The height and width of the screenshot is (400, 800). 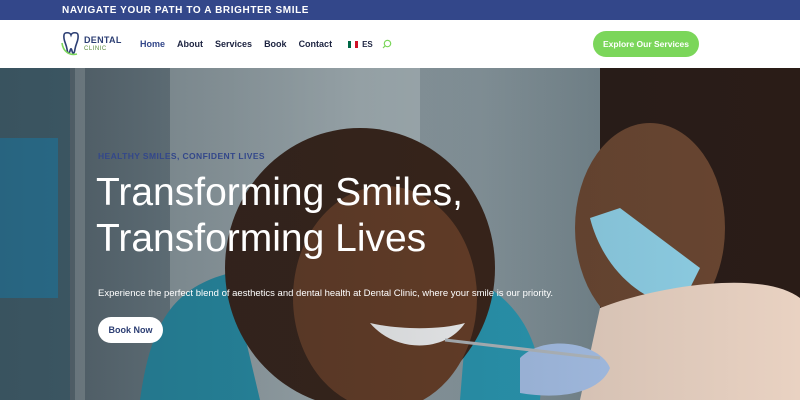 What do you see at coordinates (130, 330) in the screenshot?
I see `book-now-button: Book Now` at bounding box center [130, 330].